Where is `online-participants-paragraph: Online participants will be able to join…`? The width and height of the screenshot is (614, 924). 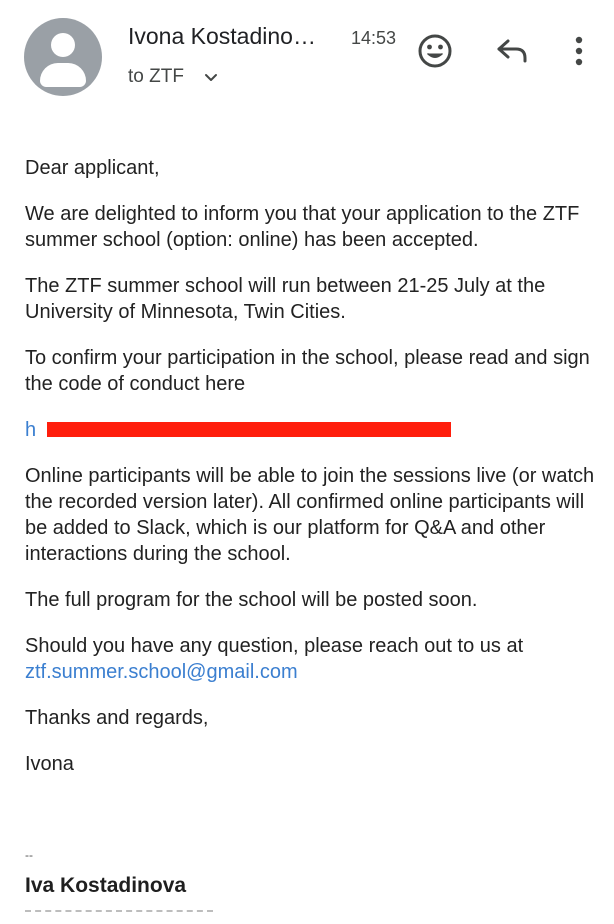 online-participants-paragraph: Online participants will be able to join… is located at coordinates (310, 515).